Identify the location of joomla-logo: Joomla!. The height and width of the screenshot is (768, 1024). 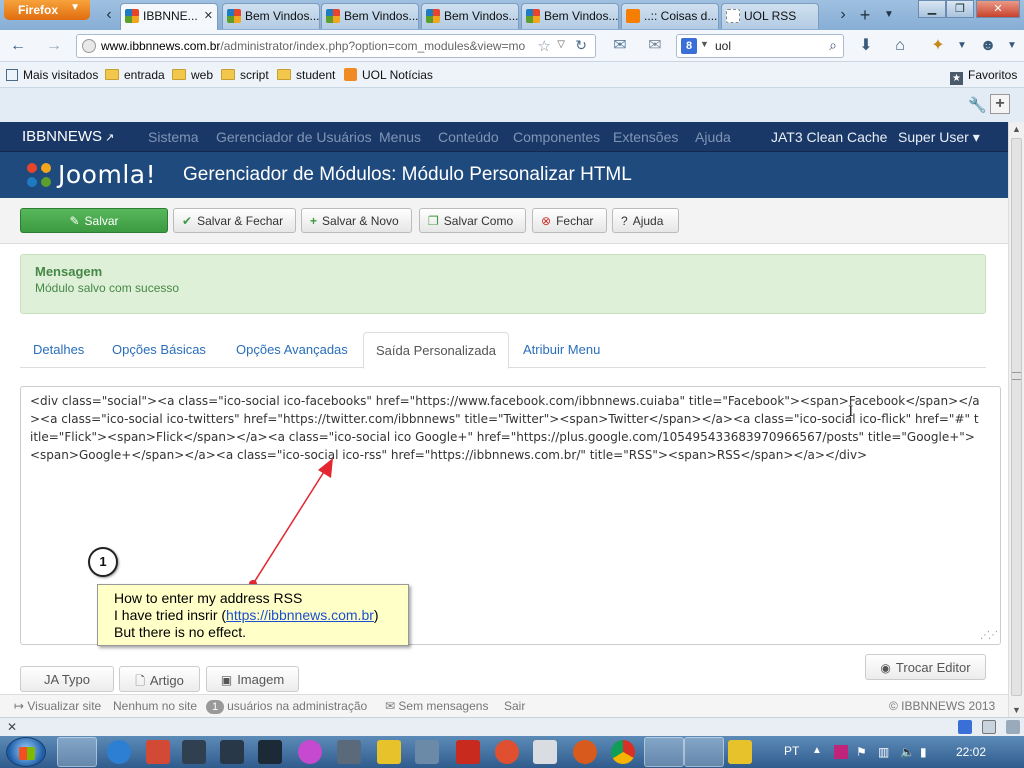
(99, 175).